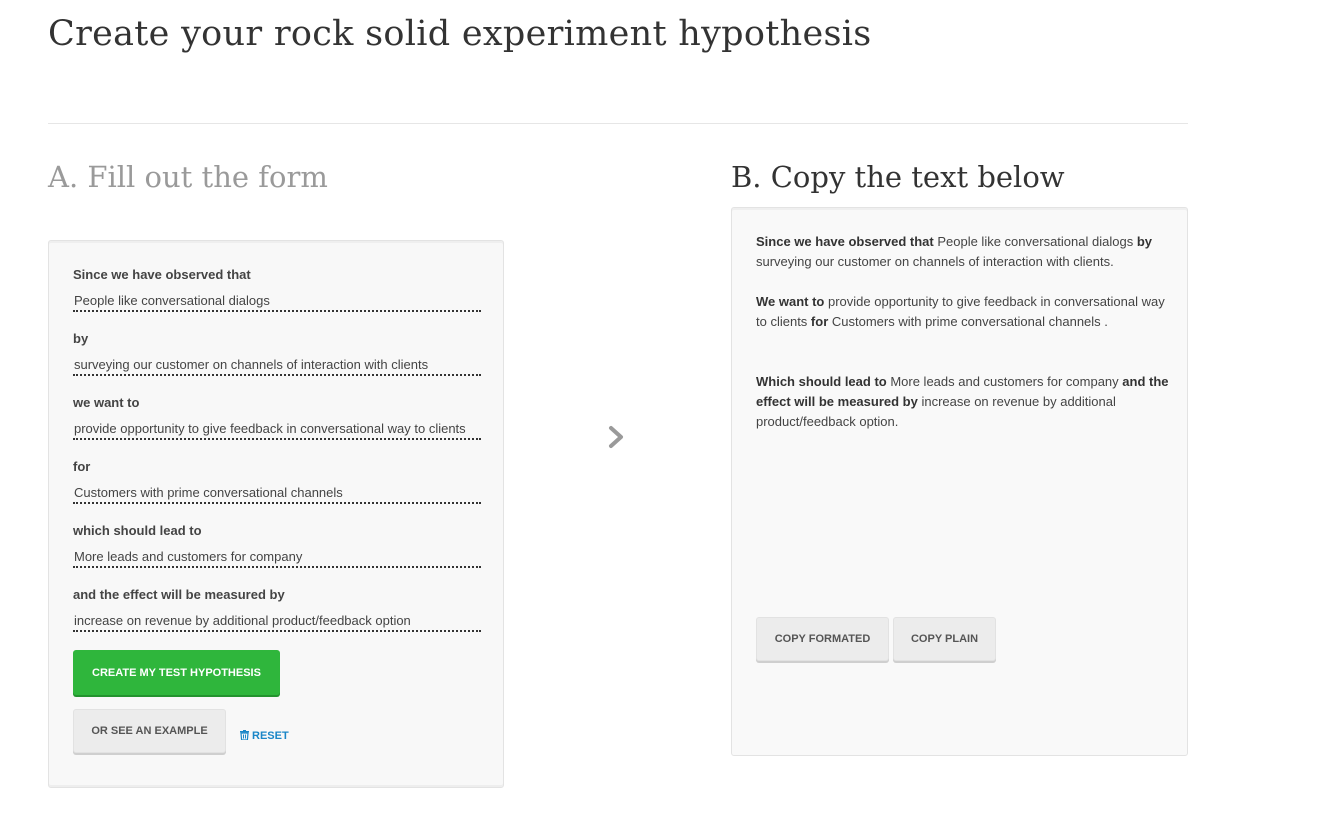  What do you see at coordinates (137, 530) in the screenshot?
I see `lead-to-label: which should lead to` at bounding box center [137, 530].